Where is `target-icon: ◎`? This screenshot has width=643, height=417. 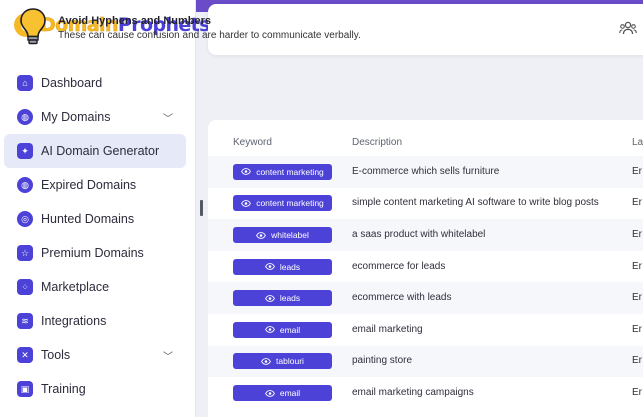 target-icon: ◎ is located at coordinates (25, 219).